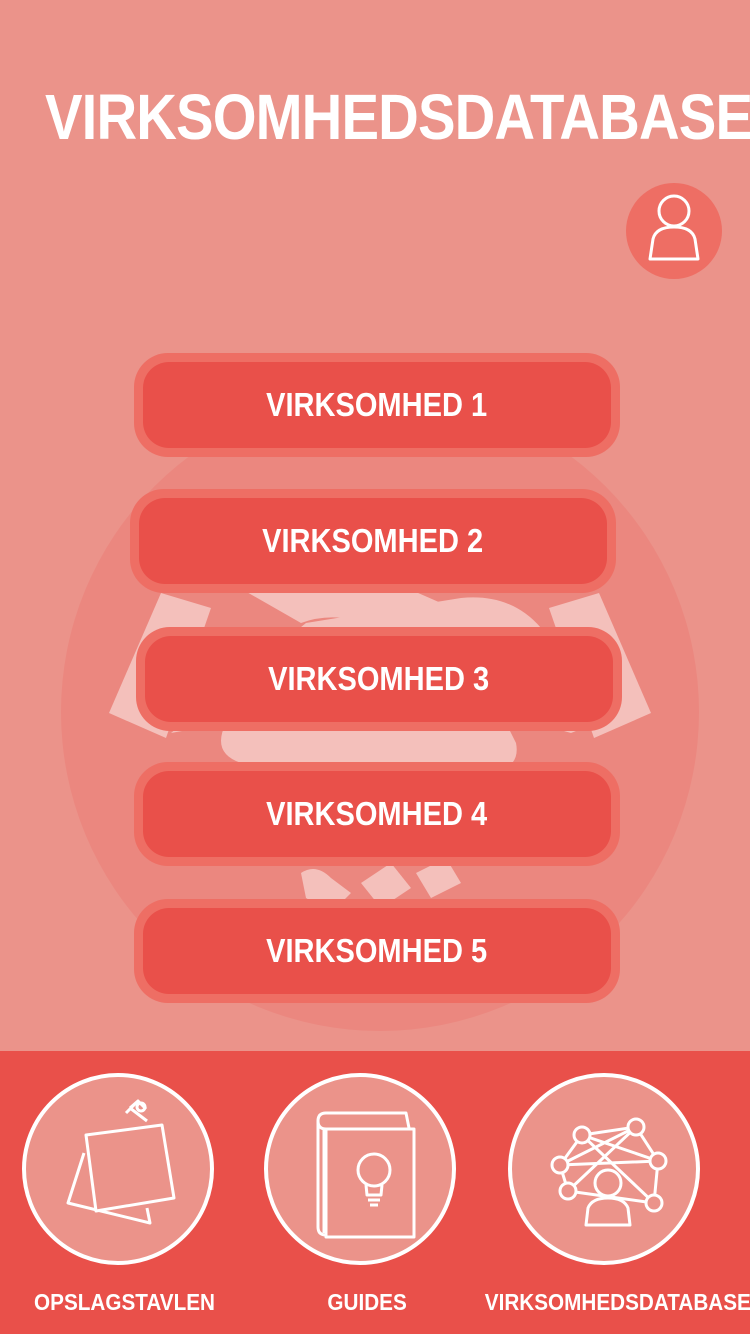  I want to click on book-lightbulb-icon, so click(366, 1175).